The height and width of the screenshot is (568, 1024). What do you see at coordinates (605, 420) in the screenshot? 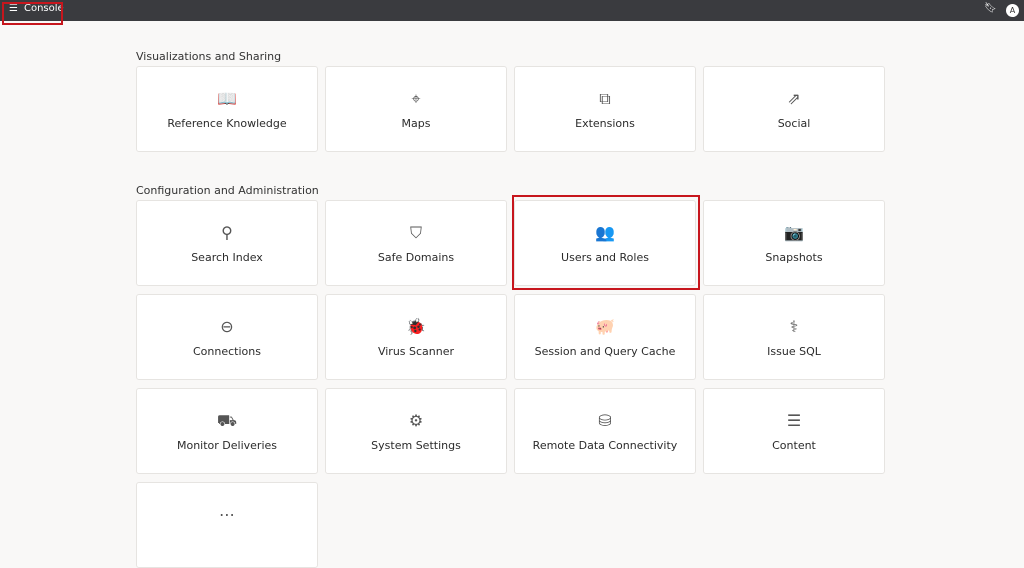
I see `remote-data-connectivity-icon: ⛁` at bounding box center [605, 420].